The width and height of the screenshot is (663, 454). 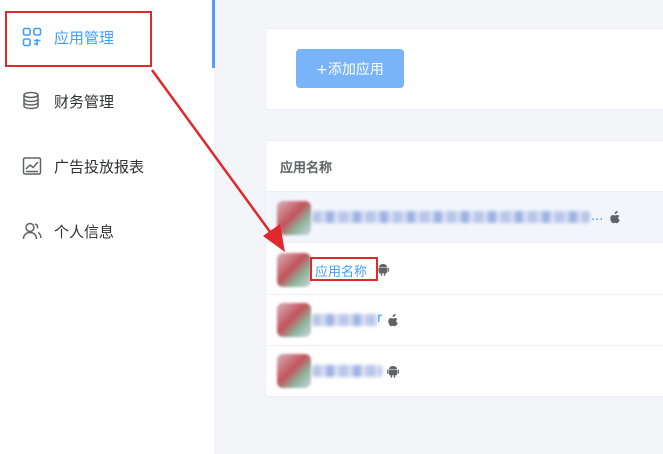 What do you see at coordinates (84, 101) in the screenshot?
I see `sidebar-item-label: 财务管理` at bounding box center [84, 101].